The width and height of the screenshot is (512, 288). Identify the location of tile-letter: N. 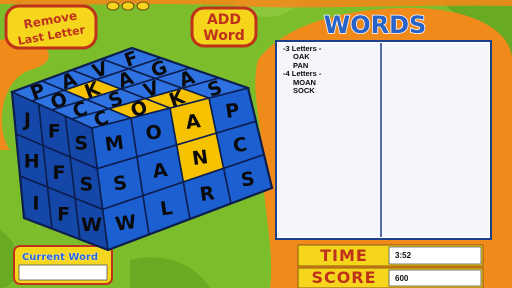
(200, 158).